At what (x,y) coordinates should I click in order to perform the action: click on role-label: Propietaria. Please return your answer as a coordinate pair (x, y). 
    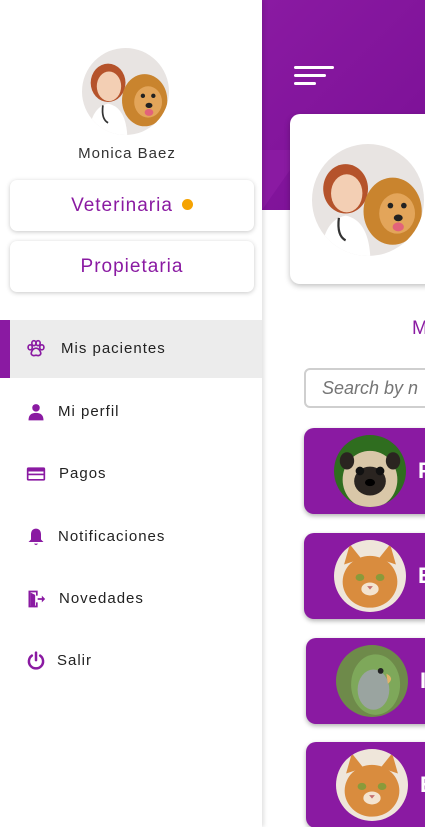
    Looking at the image, I should click on (132, 266).